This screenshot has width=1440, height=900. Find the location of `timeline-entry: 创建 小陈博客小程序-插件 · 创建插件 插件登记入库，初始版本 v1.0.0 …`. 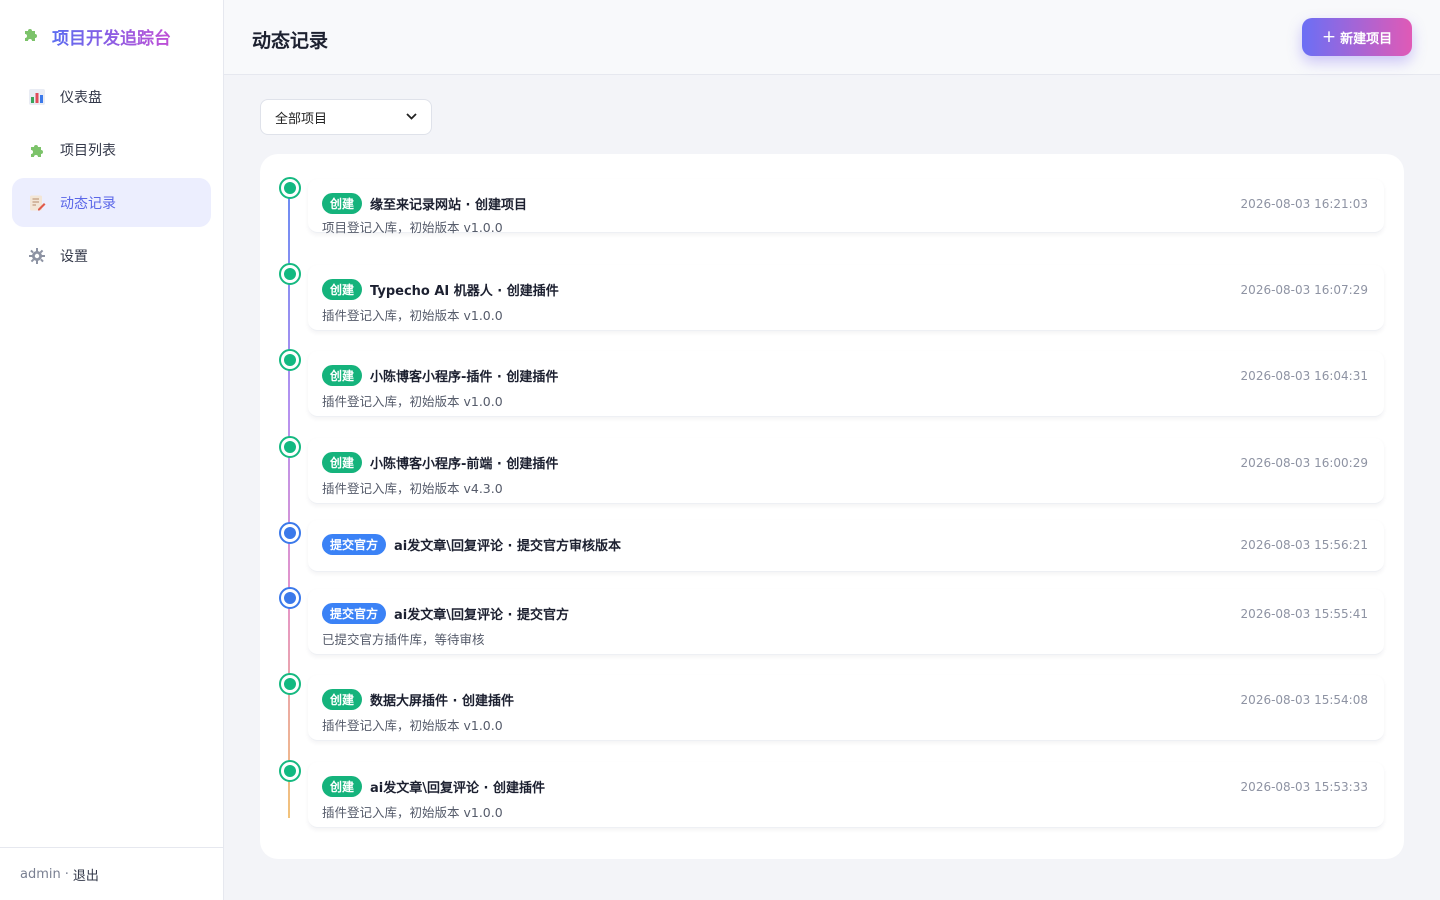

timeline-entry: 创建 小陈博客小程序-插件 · 创建插件 插件登记入库，初始版本 v1.0.0 … is located at coordinates (846, 384).